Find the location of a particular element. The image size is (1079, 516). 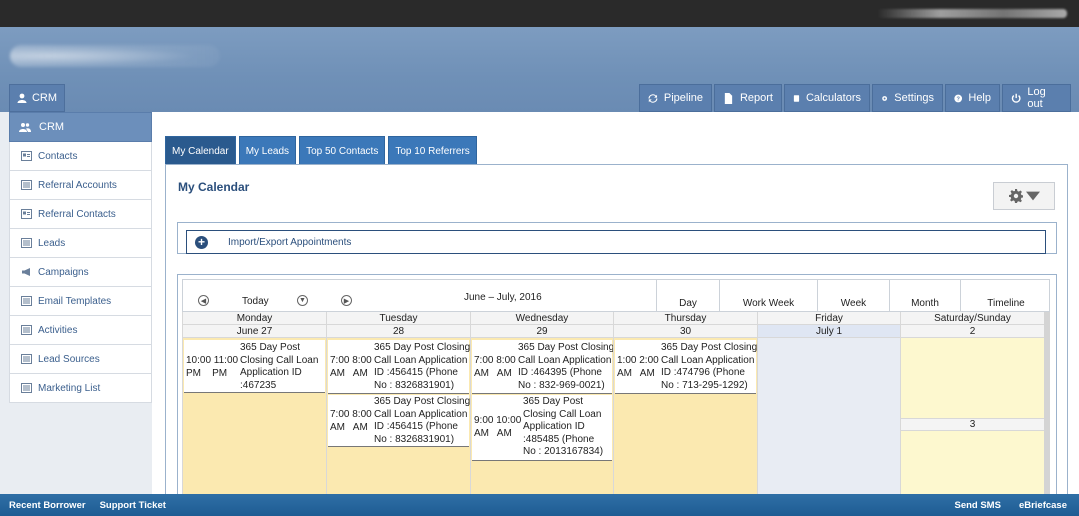

document-icon is located at coordinates (728, 98).